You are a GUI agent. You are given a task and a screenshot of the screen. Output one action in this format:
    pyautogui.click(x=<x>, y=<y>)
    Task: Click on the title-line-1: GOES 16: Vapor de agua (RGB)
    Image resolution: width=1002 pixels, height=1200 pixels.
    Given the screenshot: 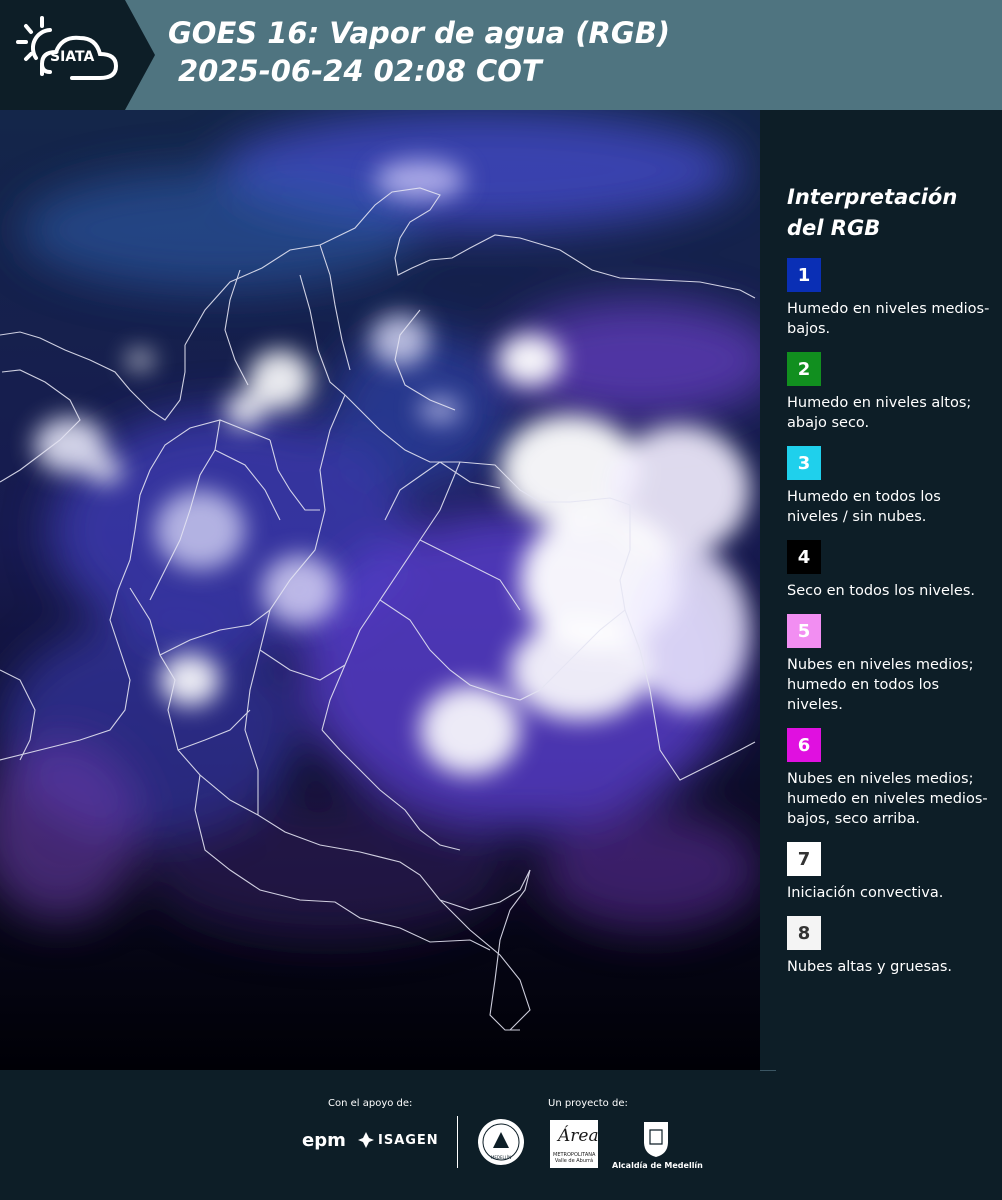 What is the action you would take?
    pyautogui.click(x=419, y=33)
    